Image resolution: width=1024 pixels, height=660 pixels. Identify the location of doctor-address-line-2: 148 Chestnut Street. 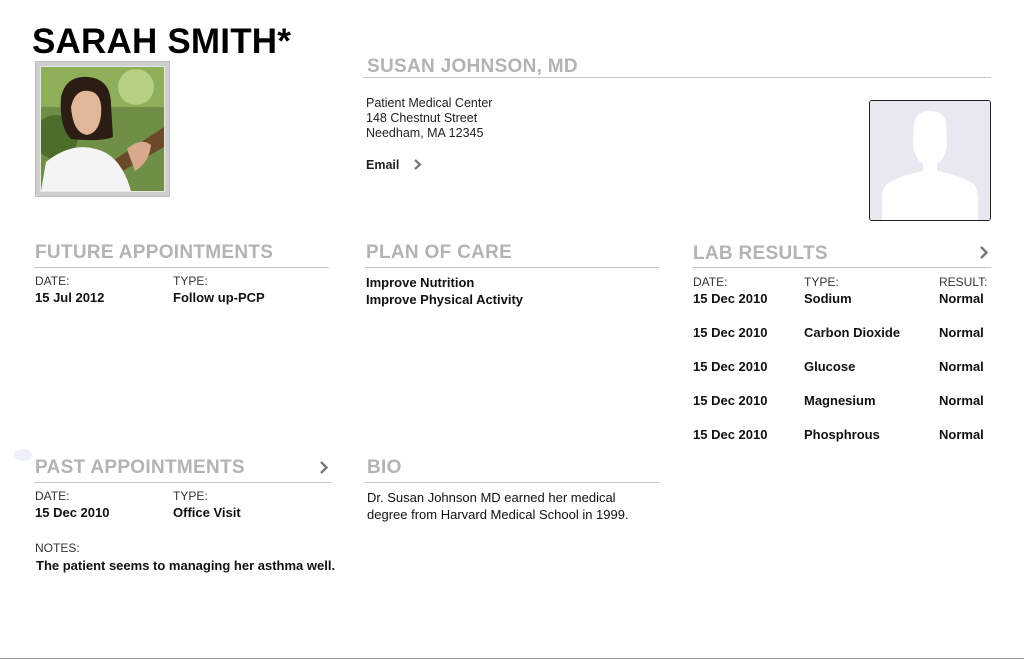
(422, 118).